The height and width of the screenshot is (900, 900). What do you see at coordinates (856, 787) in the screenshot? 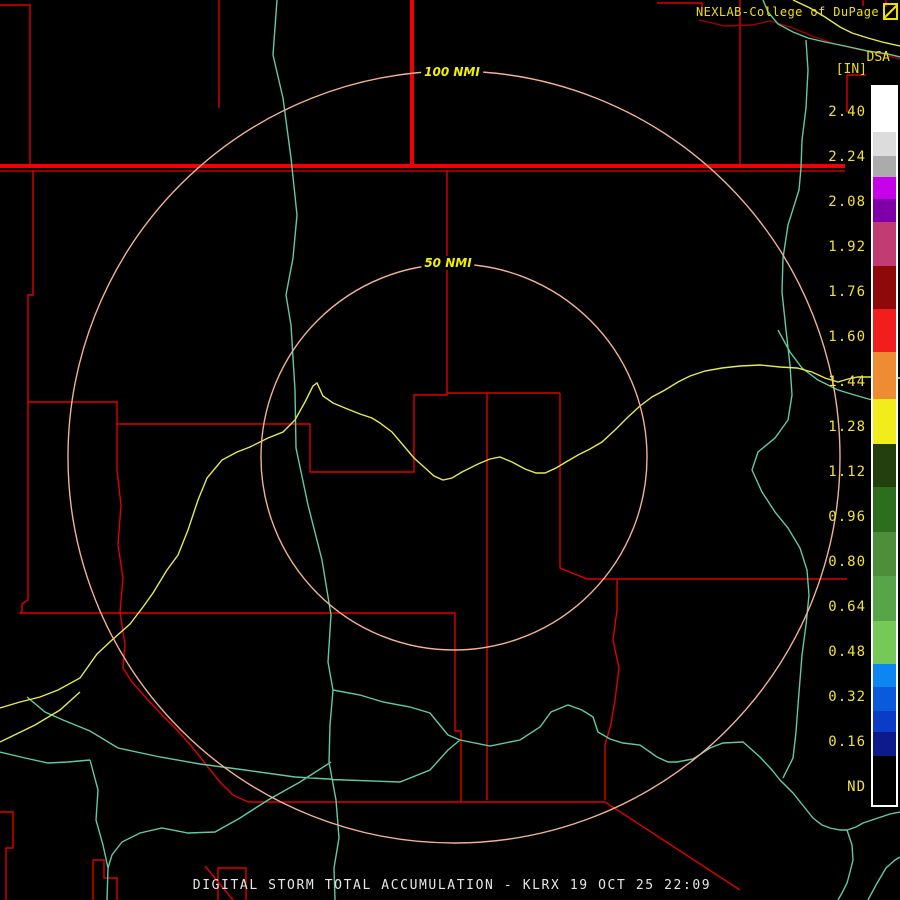
I see `colorbar-label: ND` at bounding box center [856, 787].